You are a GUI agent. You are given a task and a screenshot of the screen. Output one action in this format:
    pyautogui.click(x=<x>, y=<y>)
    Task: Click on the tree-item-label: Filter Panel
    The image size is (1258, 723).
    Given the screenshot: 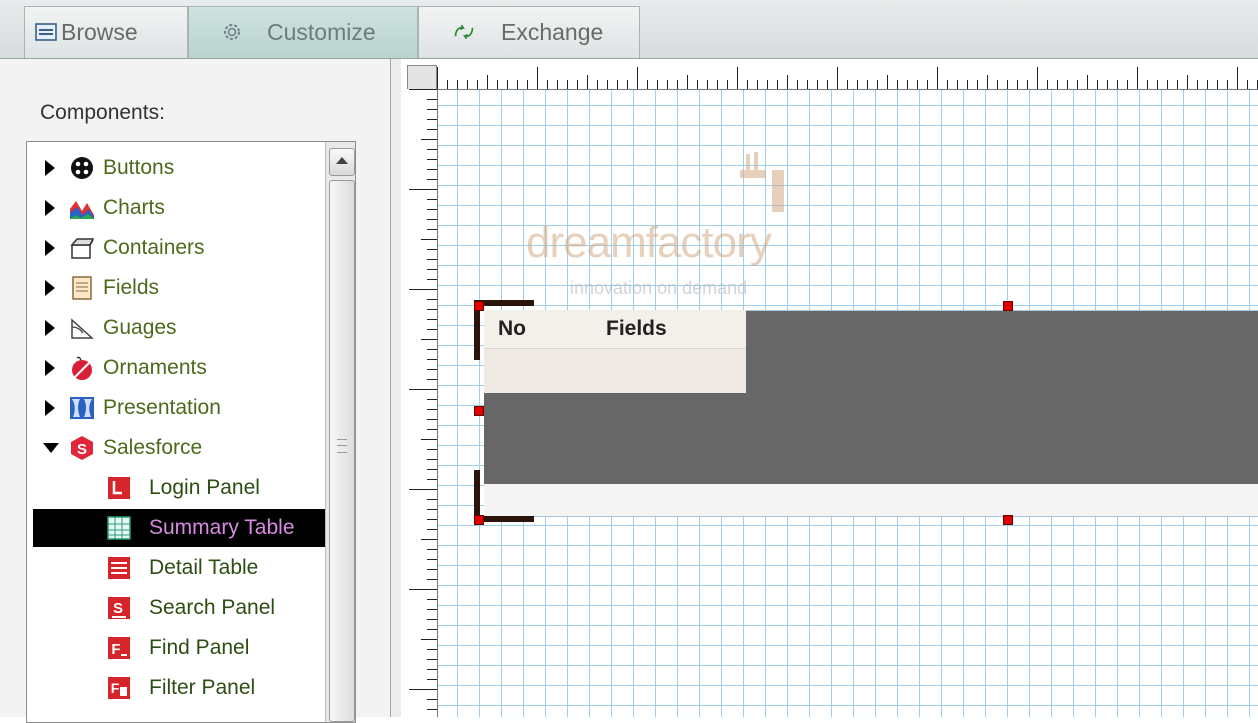 What is the action you would take?
    pyautogui.click(x=202, y=687)
    